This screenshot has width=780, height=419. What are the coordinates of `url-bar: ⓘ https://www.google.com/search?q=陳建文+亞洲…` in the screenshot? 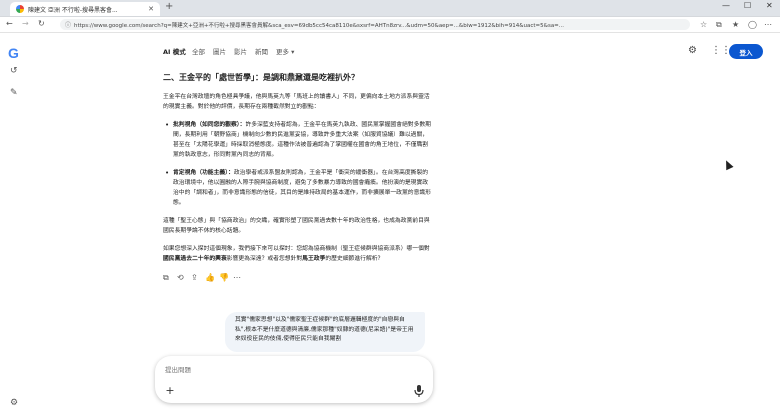 It's located at (375, 24).